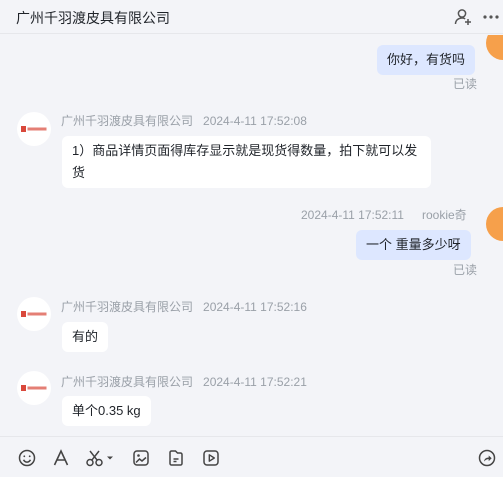  I want to click on message-bubble-mine: 你好，有货吗, so click(426, 60).